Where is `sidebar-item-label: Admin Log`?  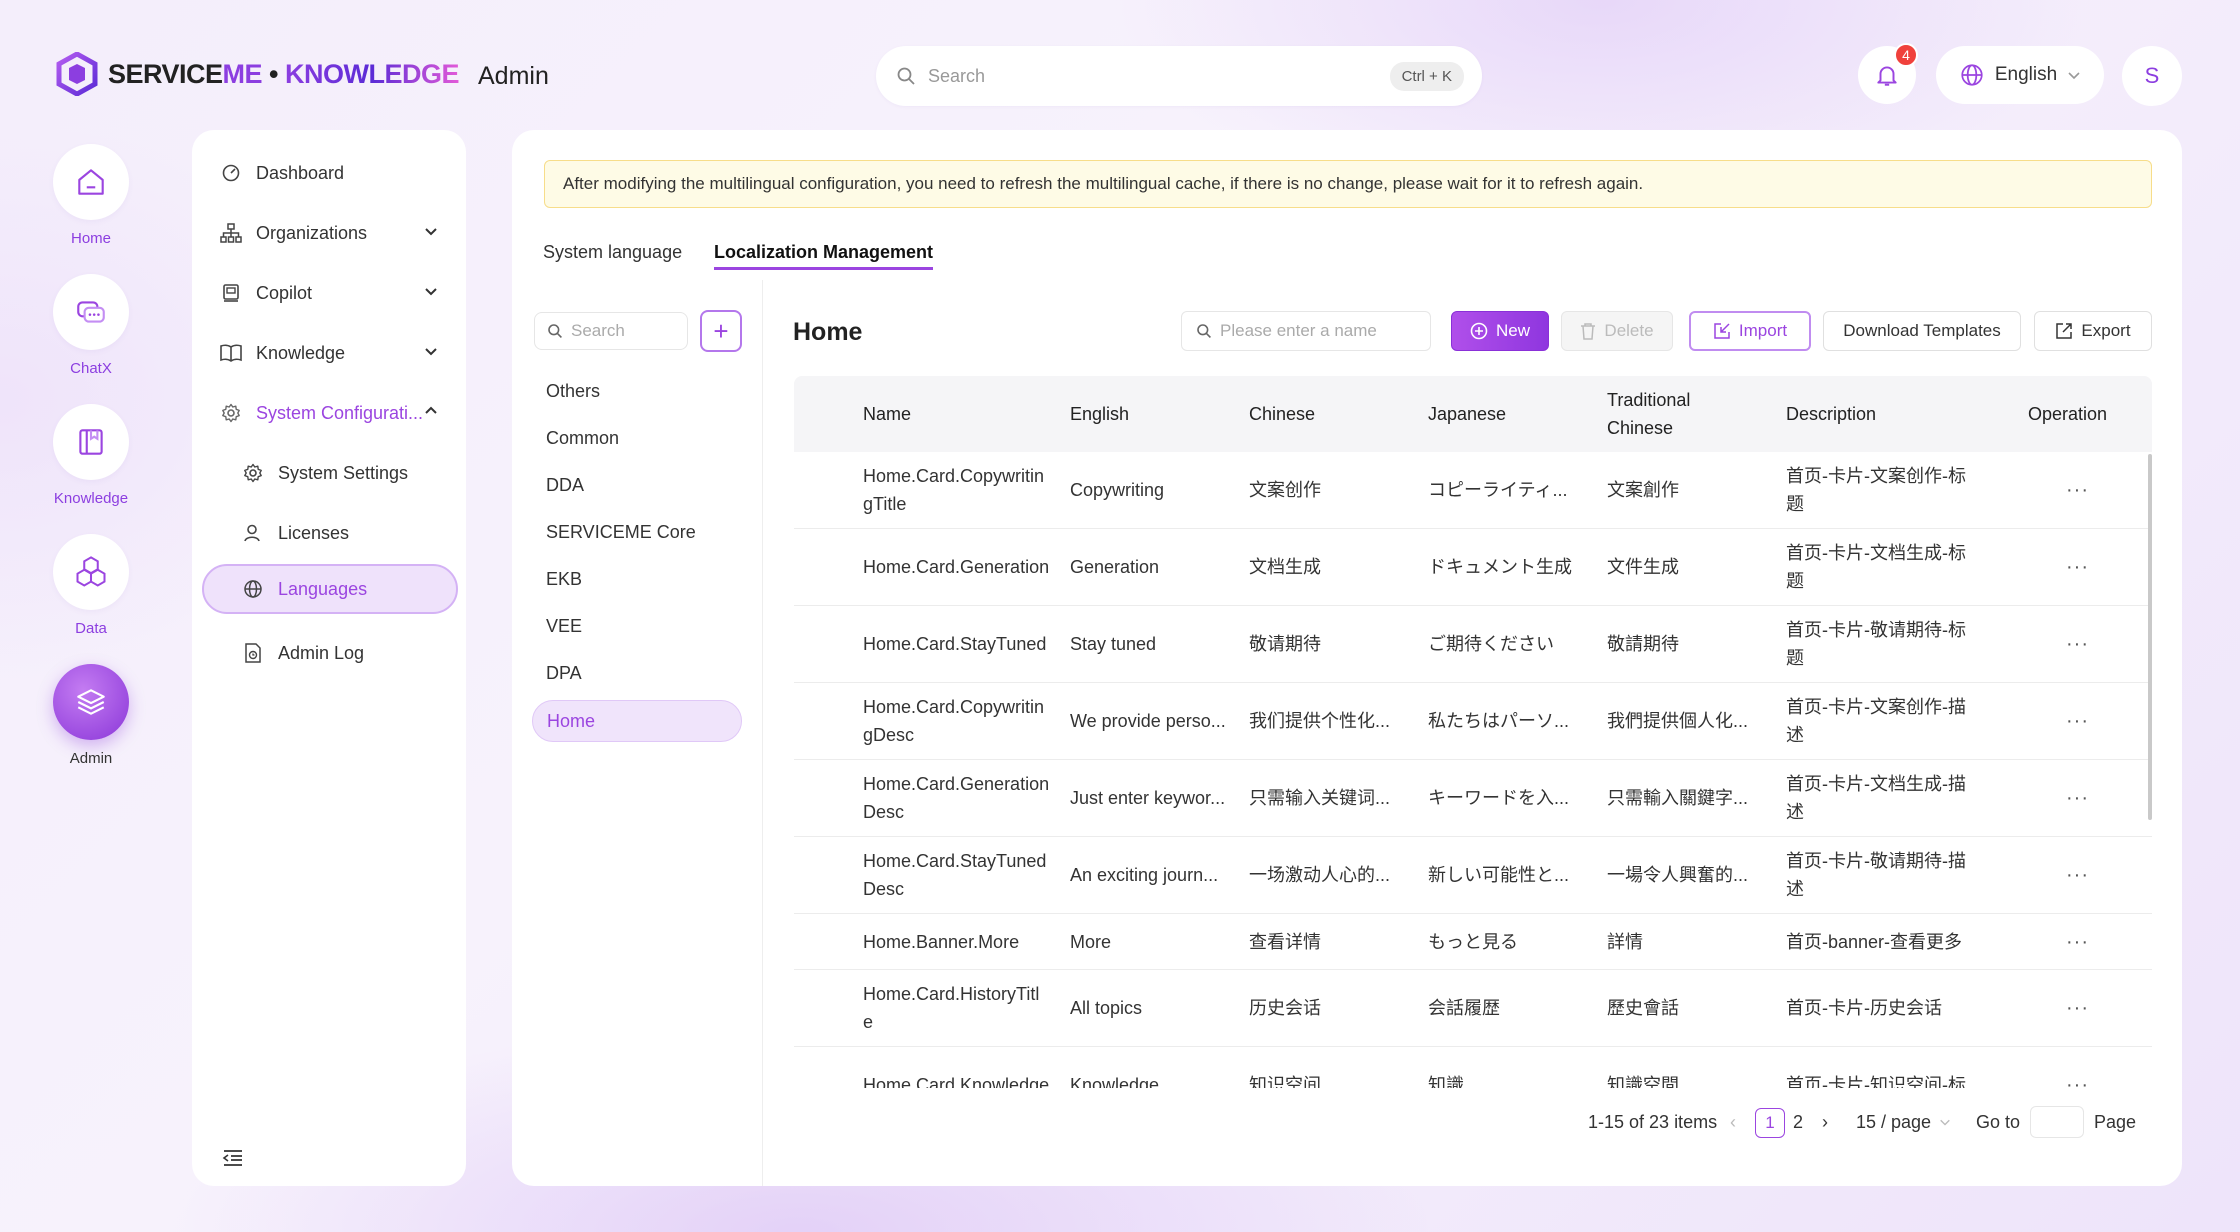
sidebar-item-label: Admin Log is located at coordinates (321, 652).